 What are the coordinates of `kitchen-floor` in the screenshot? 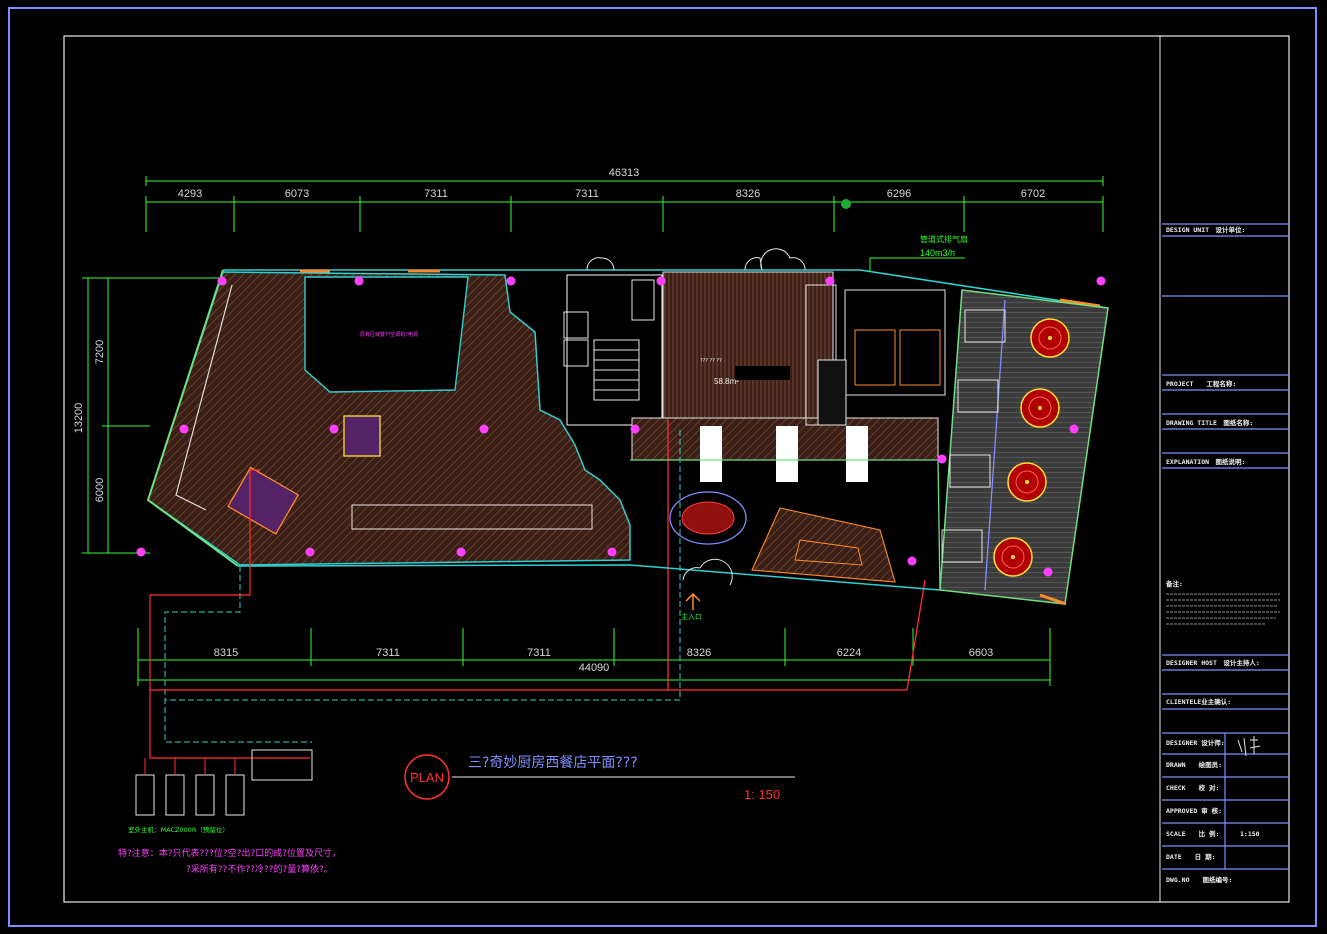 It's located at (748, 351).